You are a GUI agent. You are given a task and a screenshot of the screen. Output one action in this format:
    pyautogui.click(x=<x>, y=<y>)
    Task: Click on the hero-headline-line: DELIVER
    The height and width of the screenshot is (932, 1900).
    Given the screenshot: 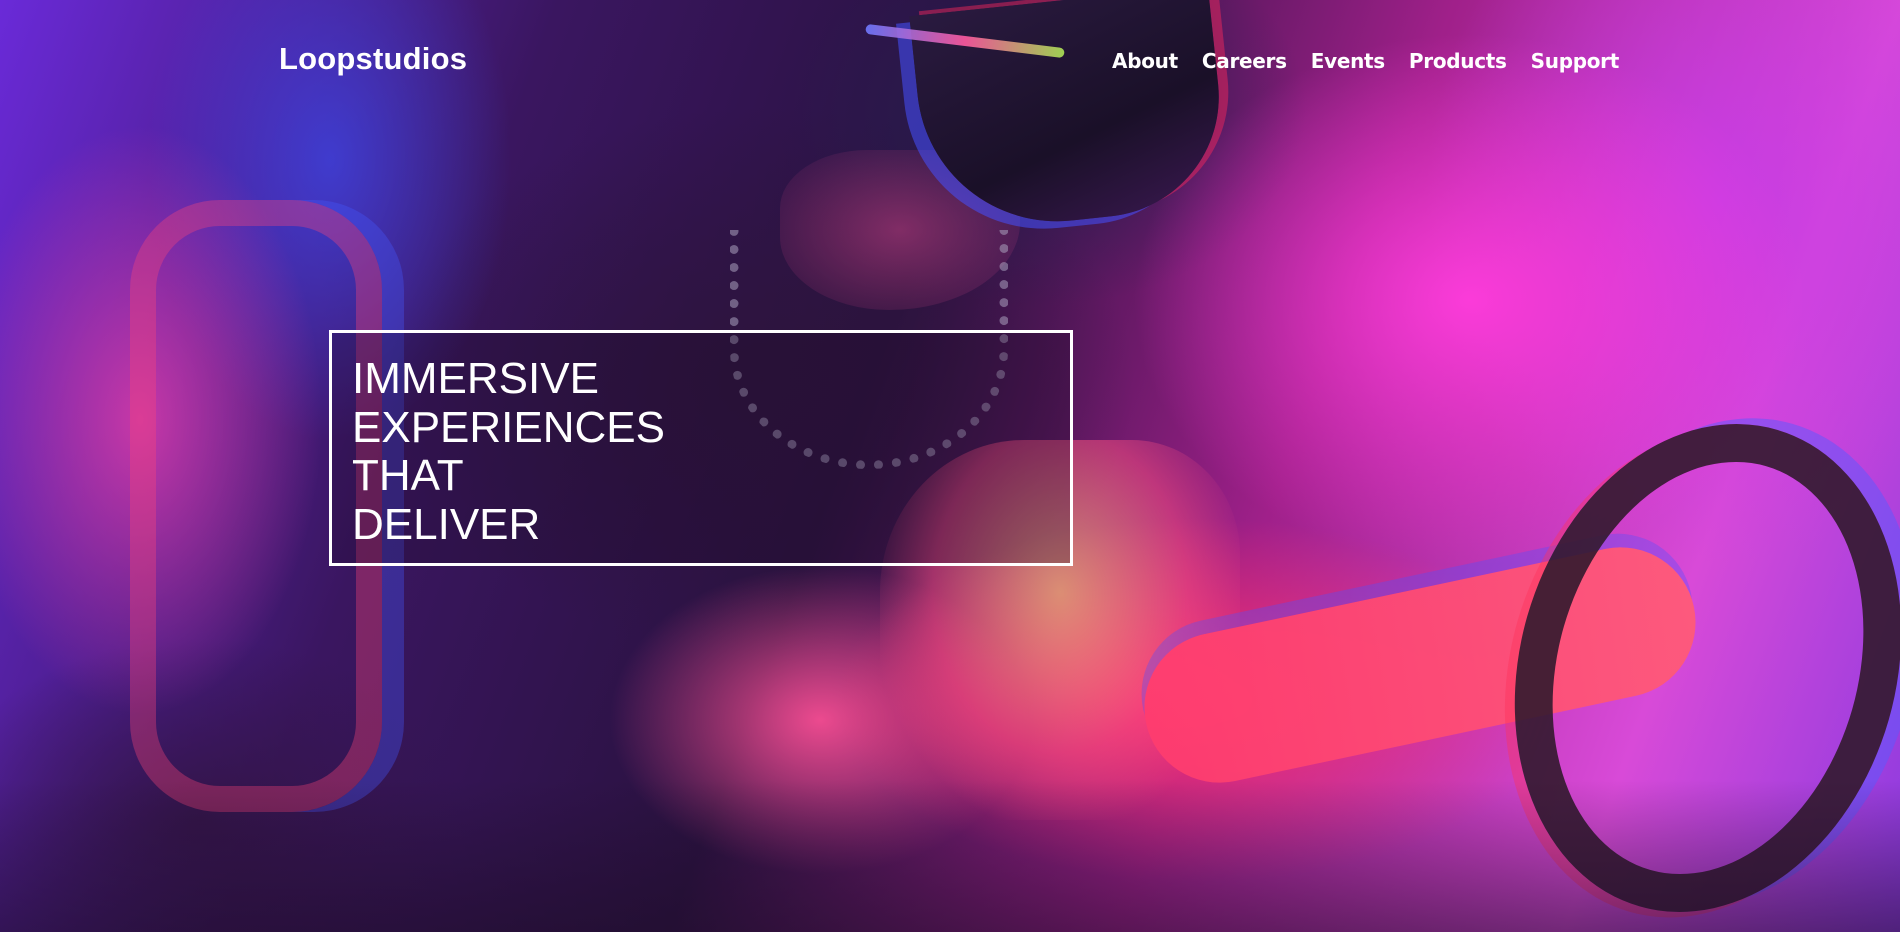 What is the action you would take?
    pyautogui.click(x=446, y=524)
    